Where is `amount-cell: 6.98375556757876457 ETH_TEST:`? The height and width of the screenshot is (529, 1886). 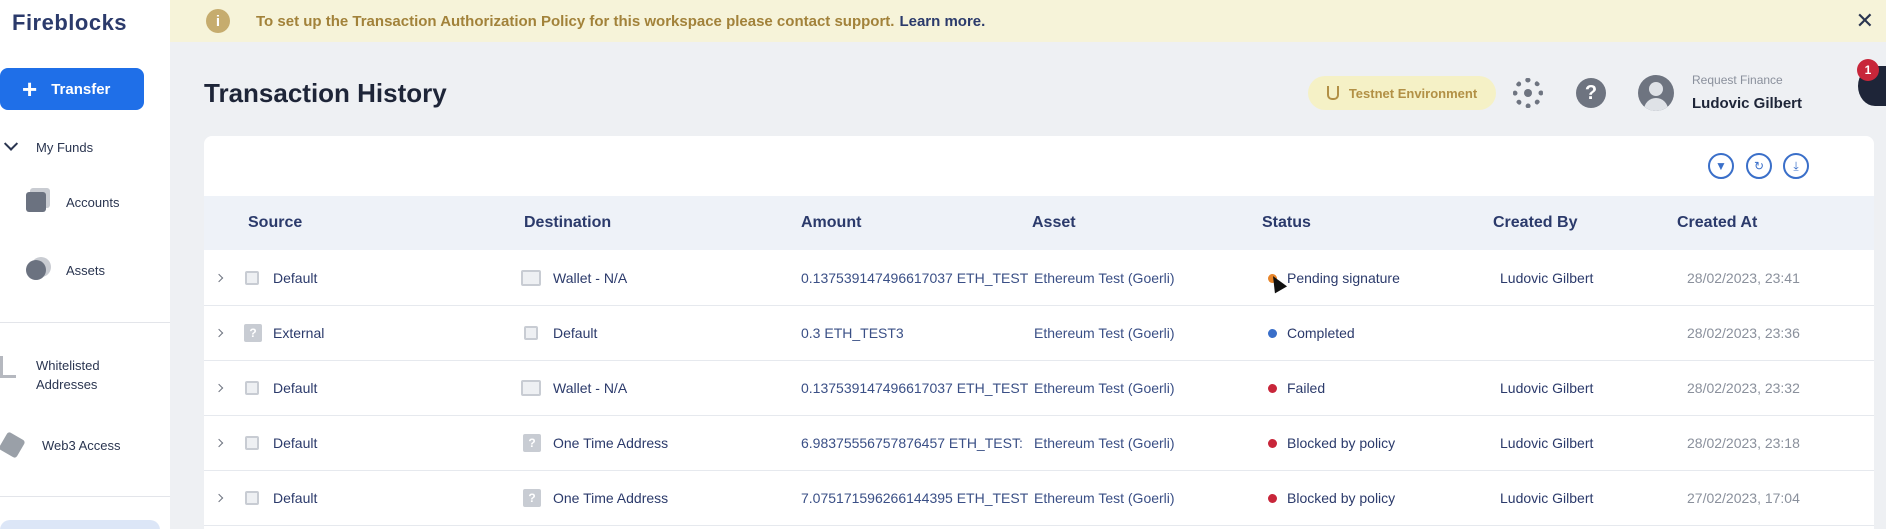 amount-cell: 6.98375556757876457 ETH_TEST: is located at coordinates (912, 443).